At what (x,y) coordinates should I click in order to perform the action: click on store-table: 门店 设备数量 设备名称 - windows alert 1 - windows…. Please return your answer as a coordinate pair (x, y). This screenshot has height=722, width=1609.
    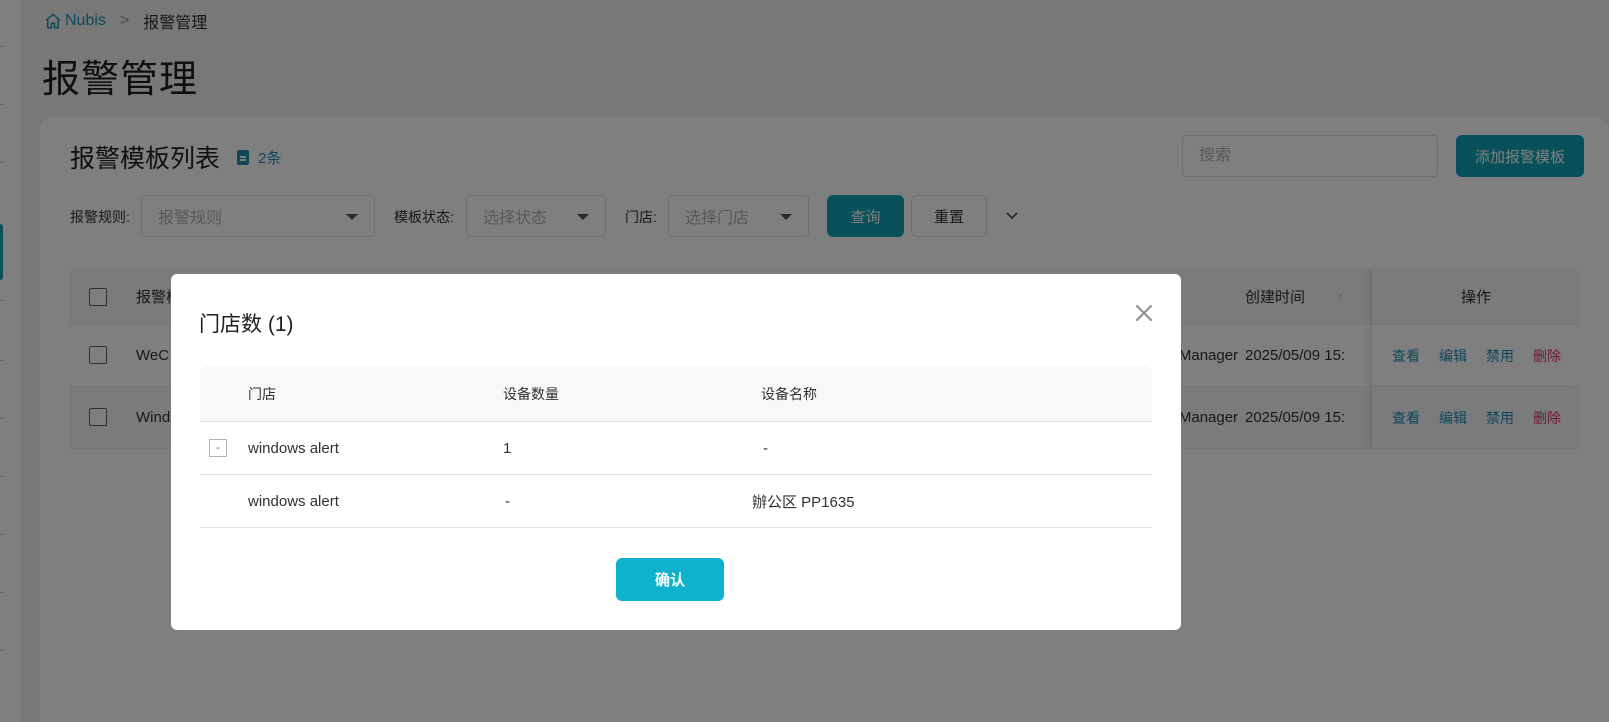
    Looking at the image, I should click on (676, 447).